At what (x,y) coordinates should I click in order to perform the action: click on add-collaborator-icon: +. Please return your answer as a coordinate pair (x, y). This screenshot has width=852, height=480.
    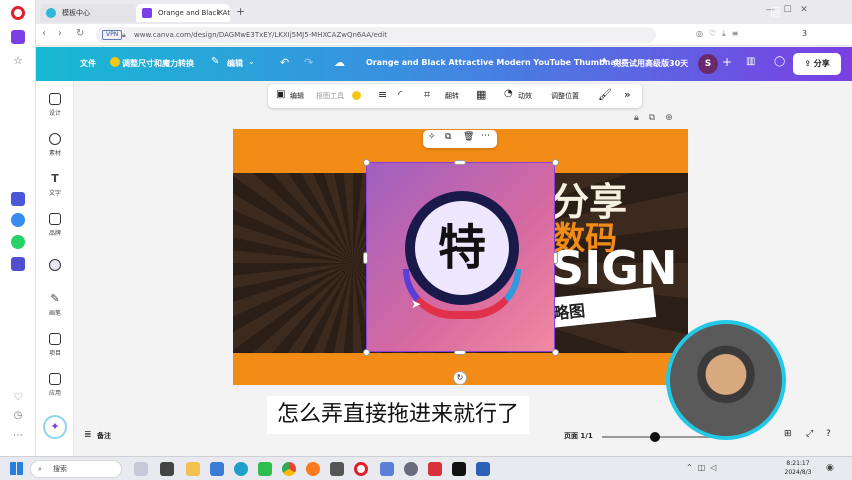
    Looking at the image, I should click on (727, 62).